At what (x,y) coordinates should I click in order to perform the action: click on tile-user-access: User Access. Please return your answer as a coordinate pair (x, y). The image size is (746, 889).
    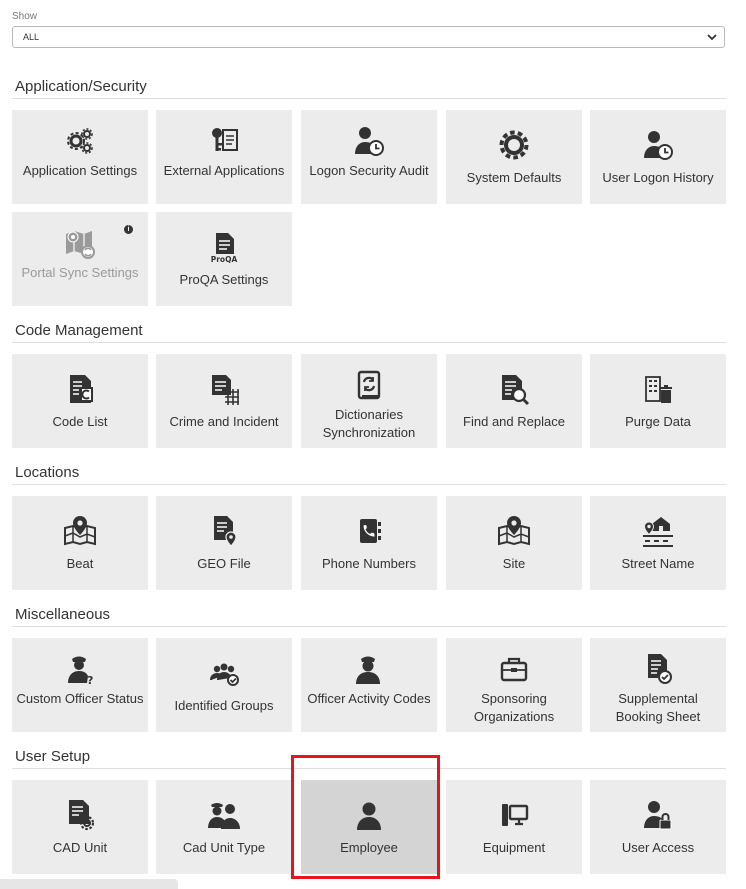
    Looking at the image, I should click on (658, 827).